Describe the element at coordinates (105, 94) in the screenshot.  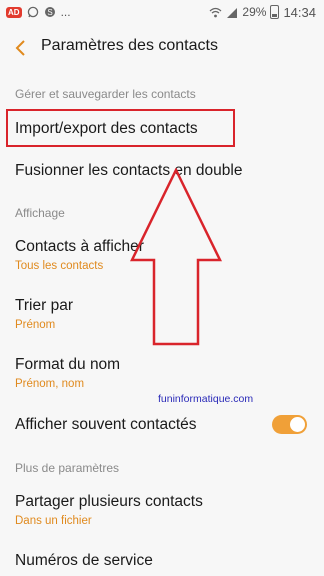
I see `section-header-manage: Gérer et sauvegarder les contacts` at that location.